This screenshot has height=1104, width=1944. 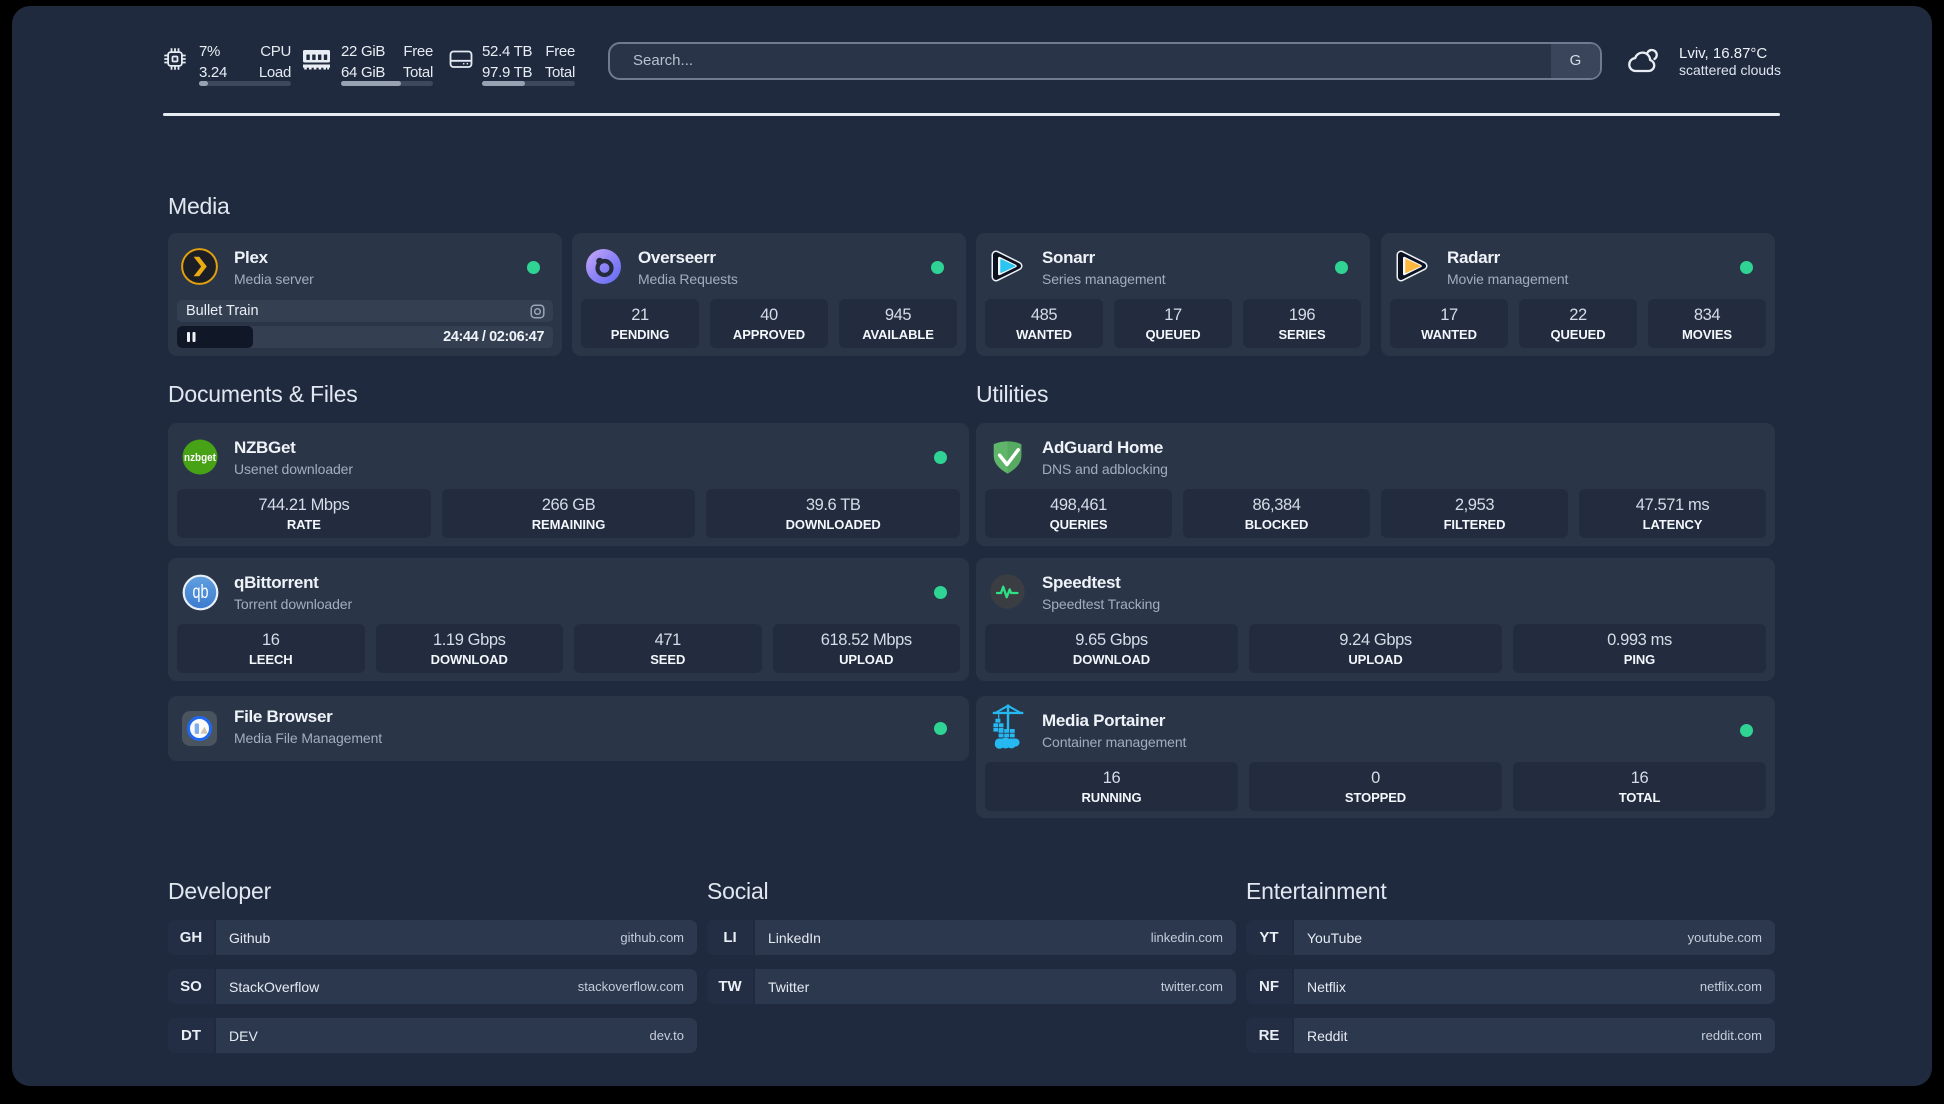 I want to click on svg-text: nzbget, so click(x=200, y=458).